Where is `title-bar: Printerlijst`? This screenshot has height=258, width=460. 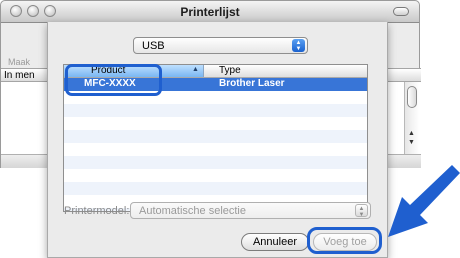
title-bar: Printerlijst is located at coordinates (210, 12).